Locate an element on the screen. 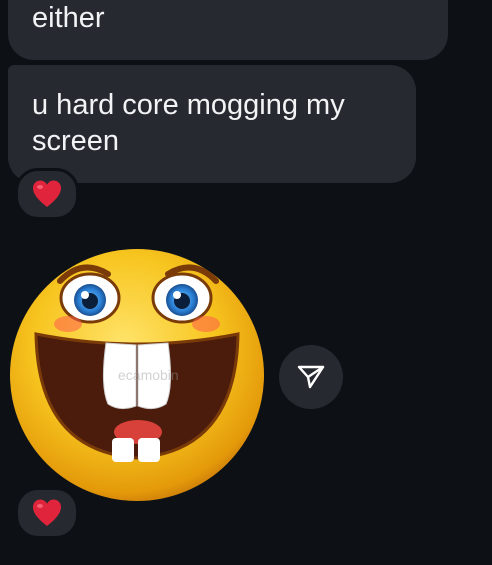 The width and height of the screenshot is (492, 565). sticker-watermark: ecamobin is located at coordinates (148, 375).